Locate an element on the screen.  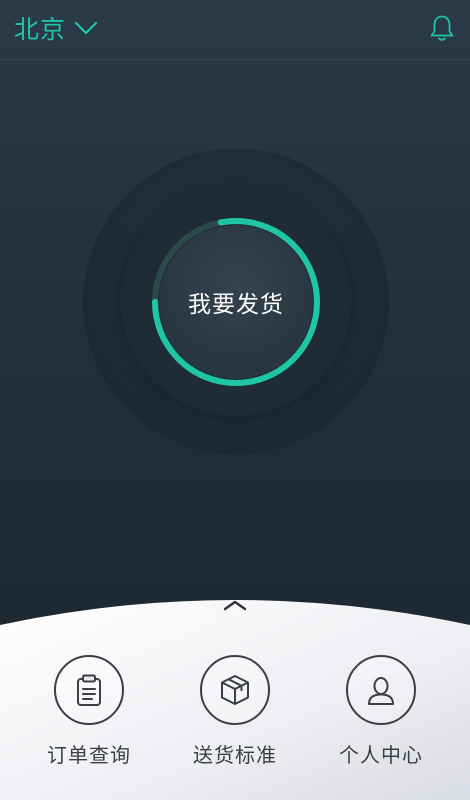
package-box-icon is located at coordinates (235, 690).